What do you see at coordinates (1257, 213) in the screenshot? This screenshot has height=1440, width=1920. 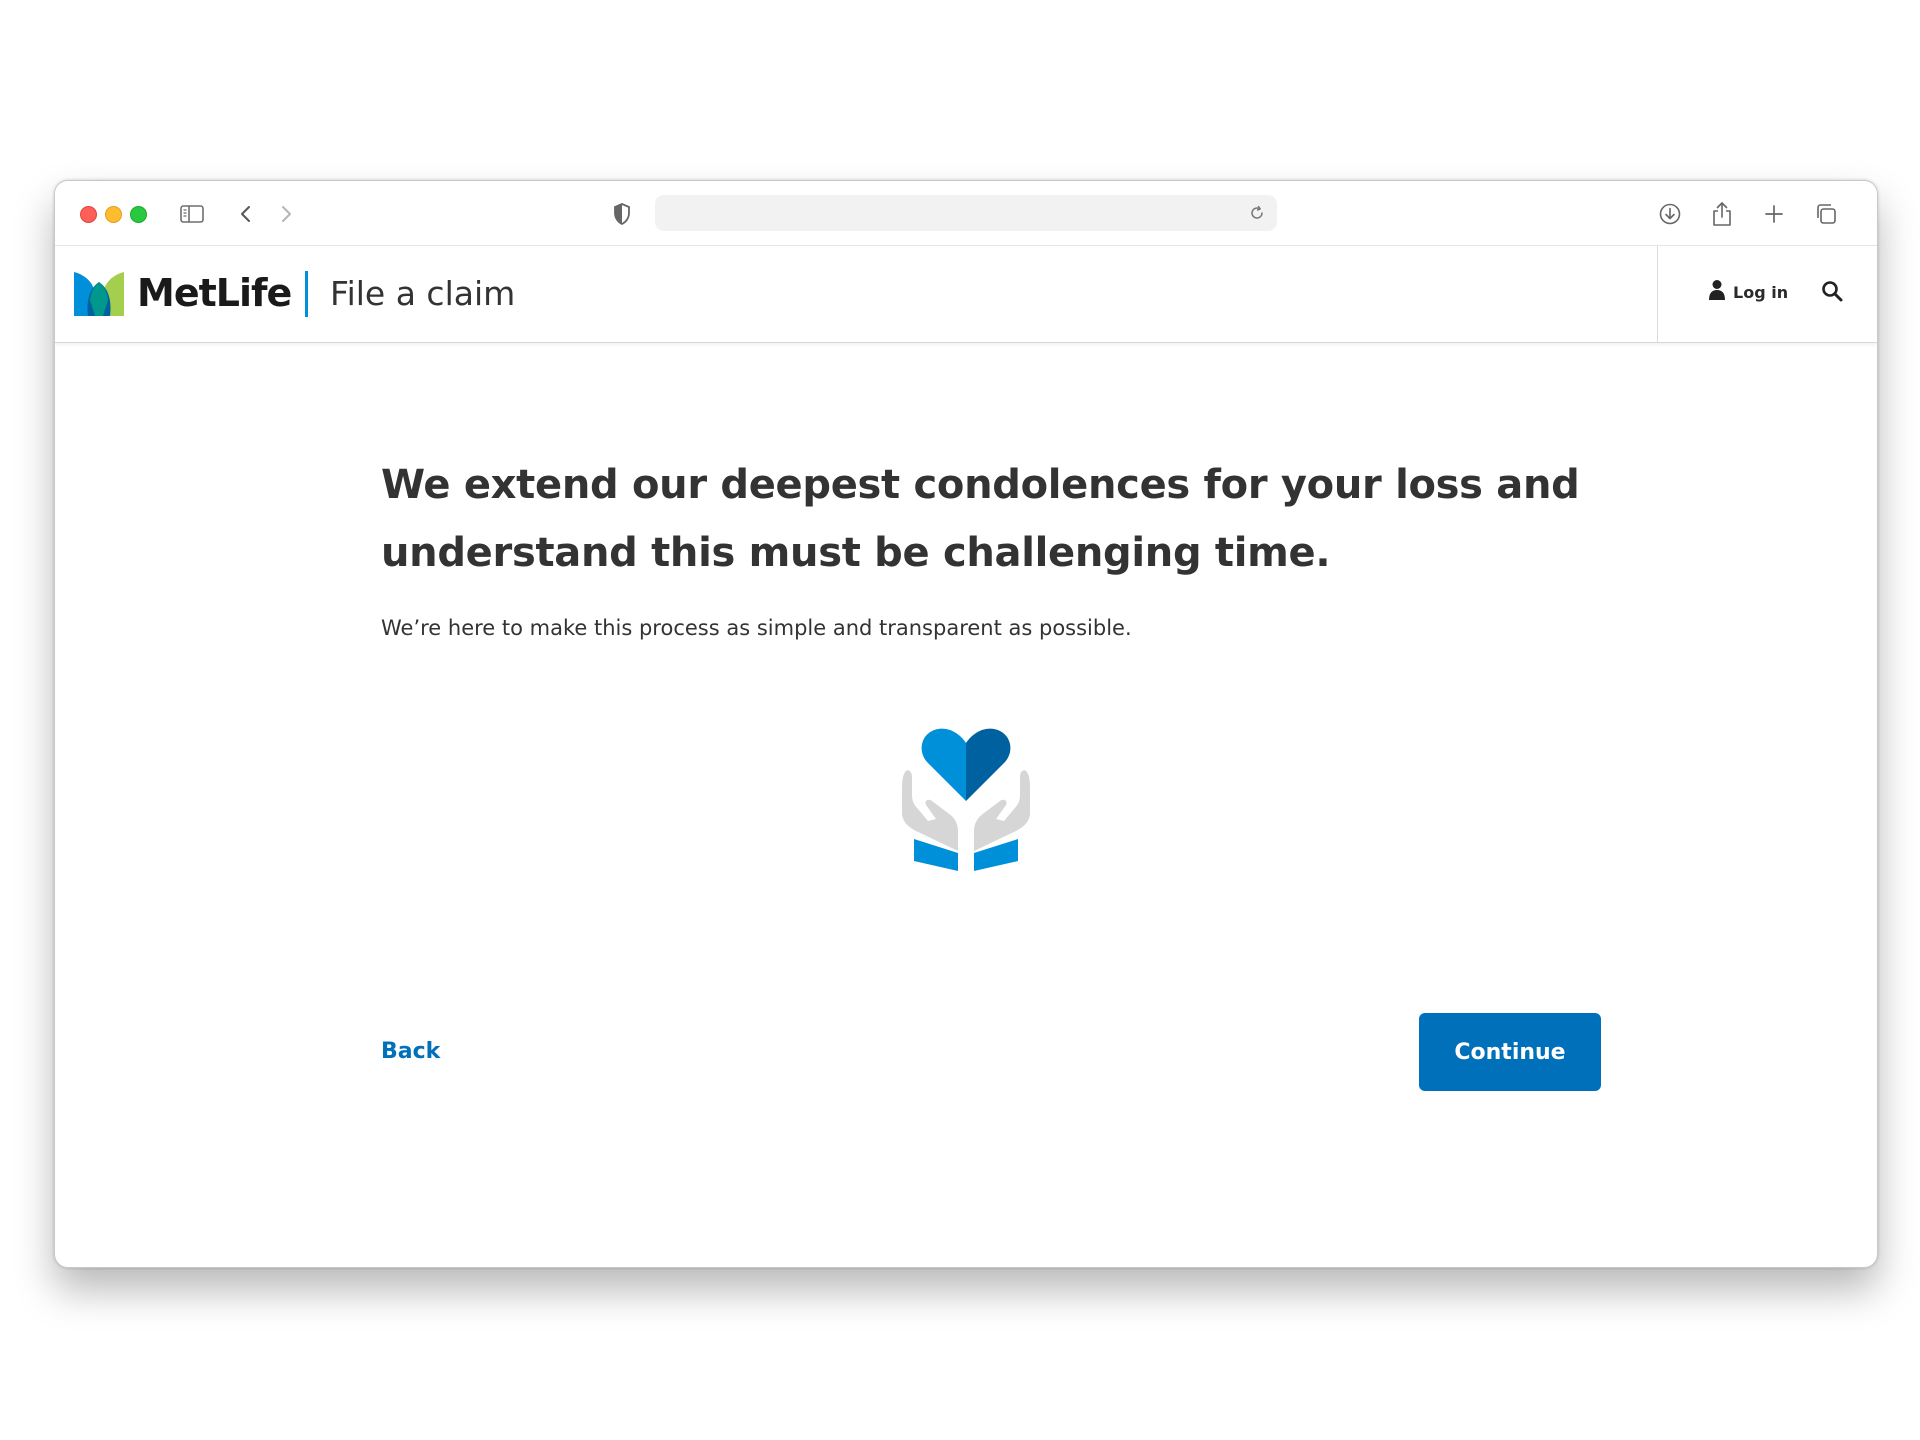 I see `reload-icon` at bounding box center [1257, 213].